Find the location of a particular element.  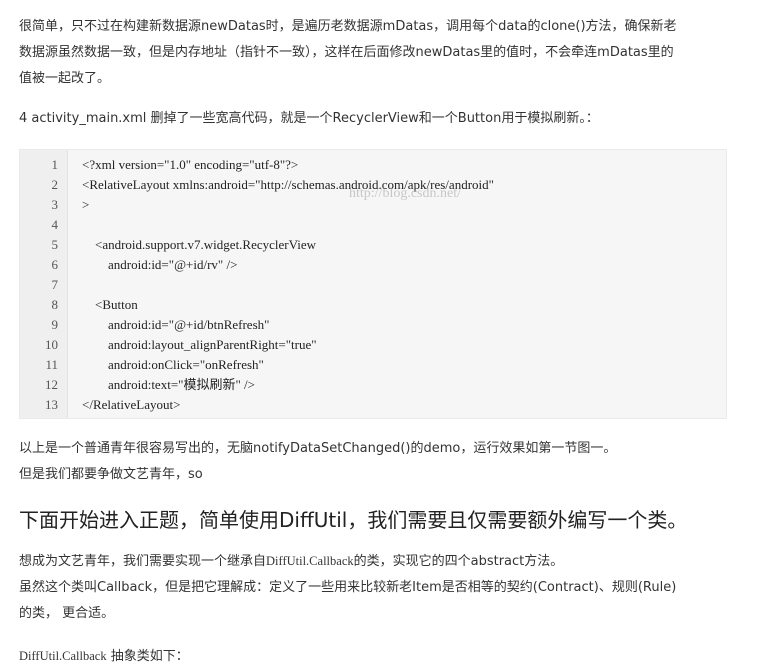

line-number: 13 is located at coordinates (51, 404).